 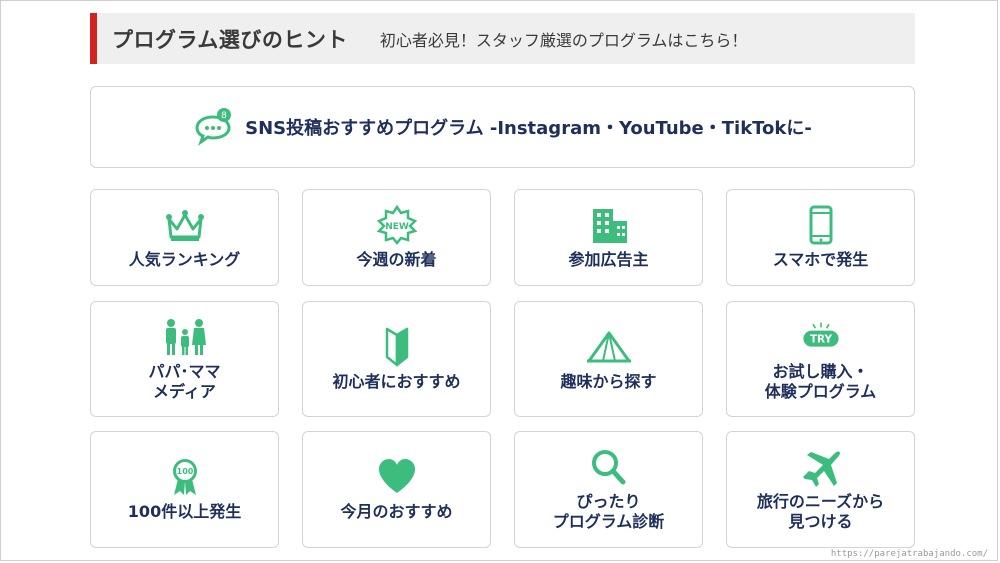 I want to click on tile-travel-needs: 旅行のニーズから 見つける, so click(x=820, y=489).